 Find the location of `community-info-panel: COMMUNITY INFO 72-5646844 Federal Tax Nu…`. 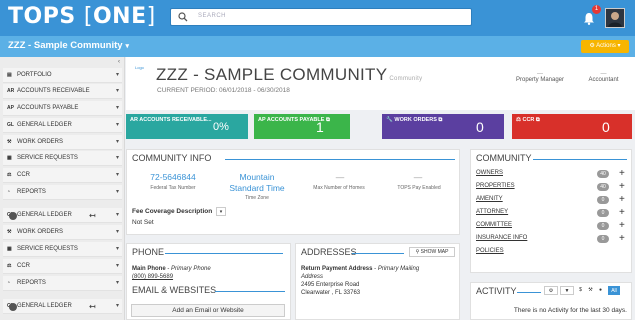

community-info-panel: COMMUNITY INFO 72-5646844 Federal Tax Nu… is located at coordinates (293, 192).